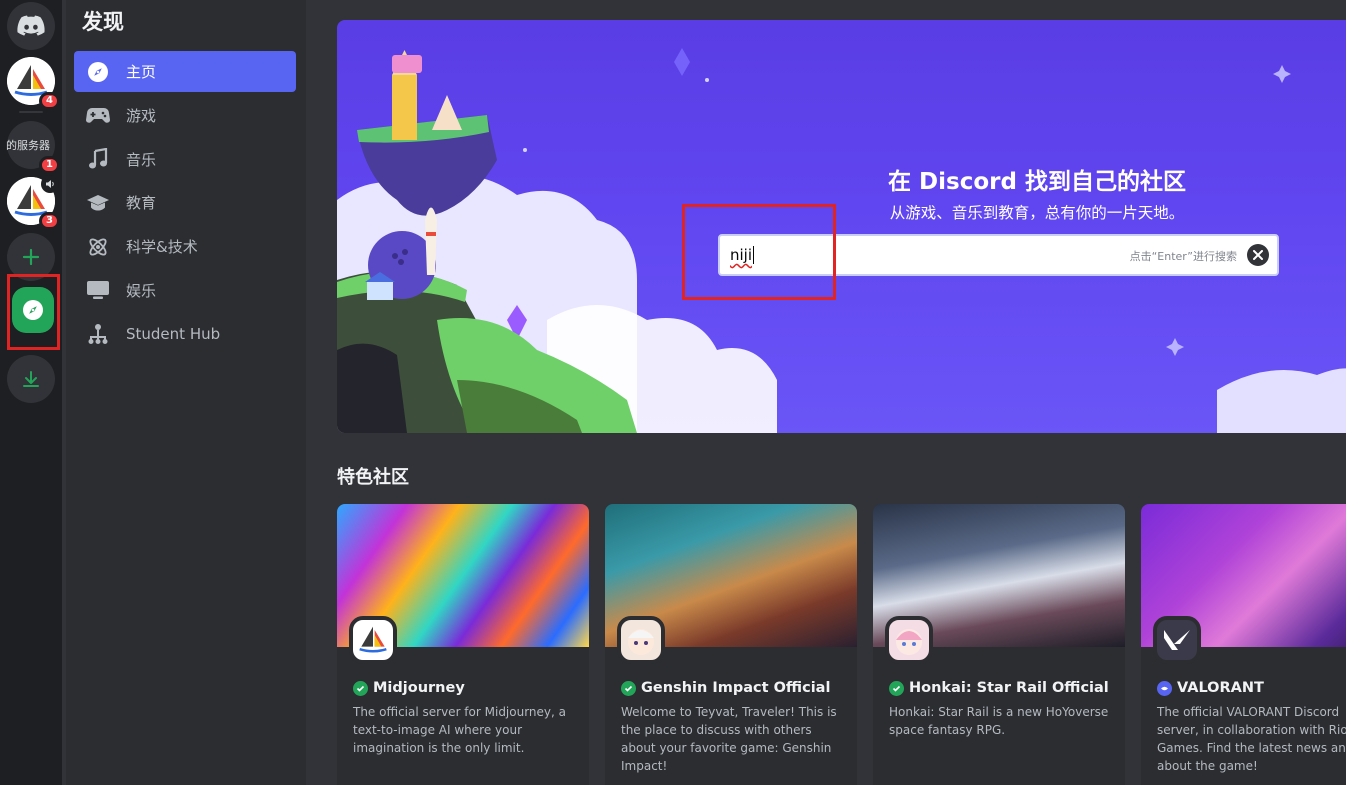 This screenshot has height=785, width=1346. I want to click on gamepad-icon, so click(98, 115).